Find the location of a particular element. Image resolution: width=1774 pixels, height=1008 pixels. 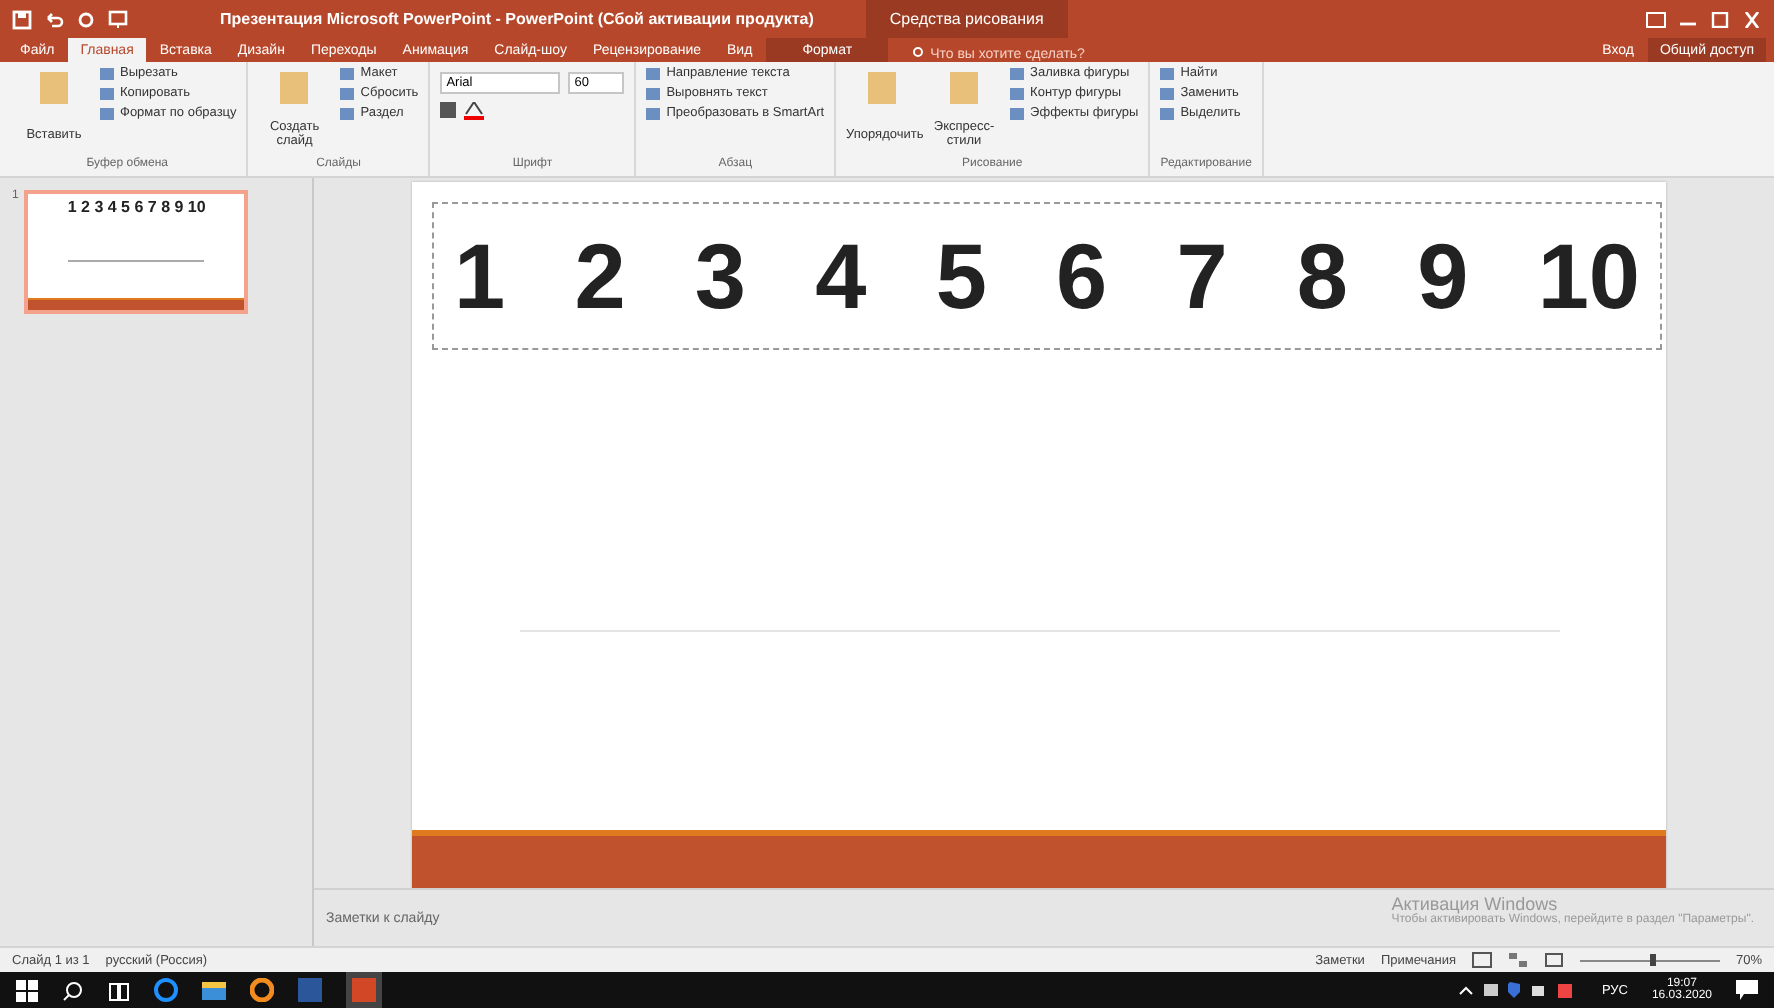

bold-icon is located at coordinates (448, 111).